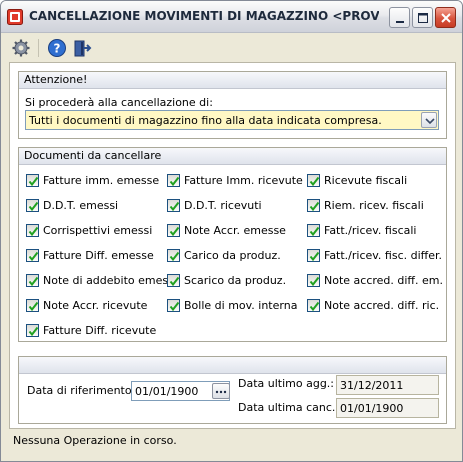 The width and height of the screenshot is (463, 462). What do you see at coordinates (112, 280) in the screenshot?
I see `checkbox-label: Note di addebito emesse` at bounding box center [112, 280].